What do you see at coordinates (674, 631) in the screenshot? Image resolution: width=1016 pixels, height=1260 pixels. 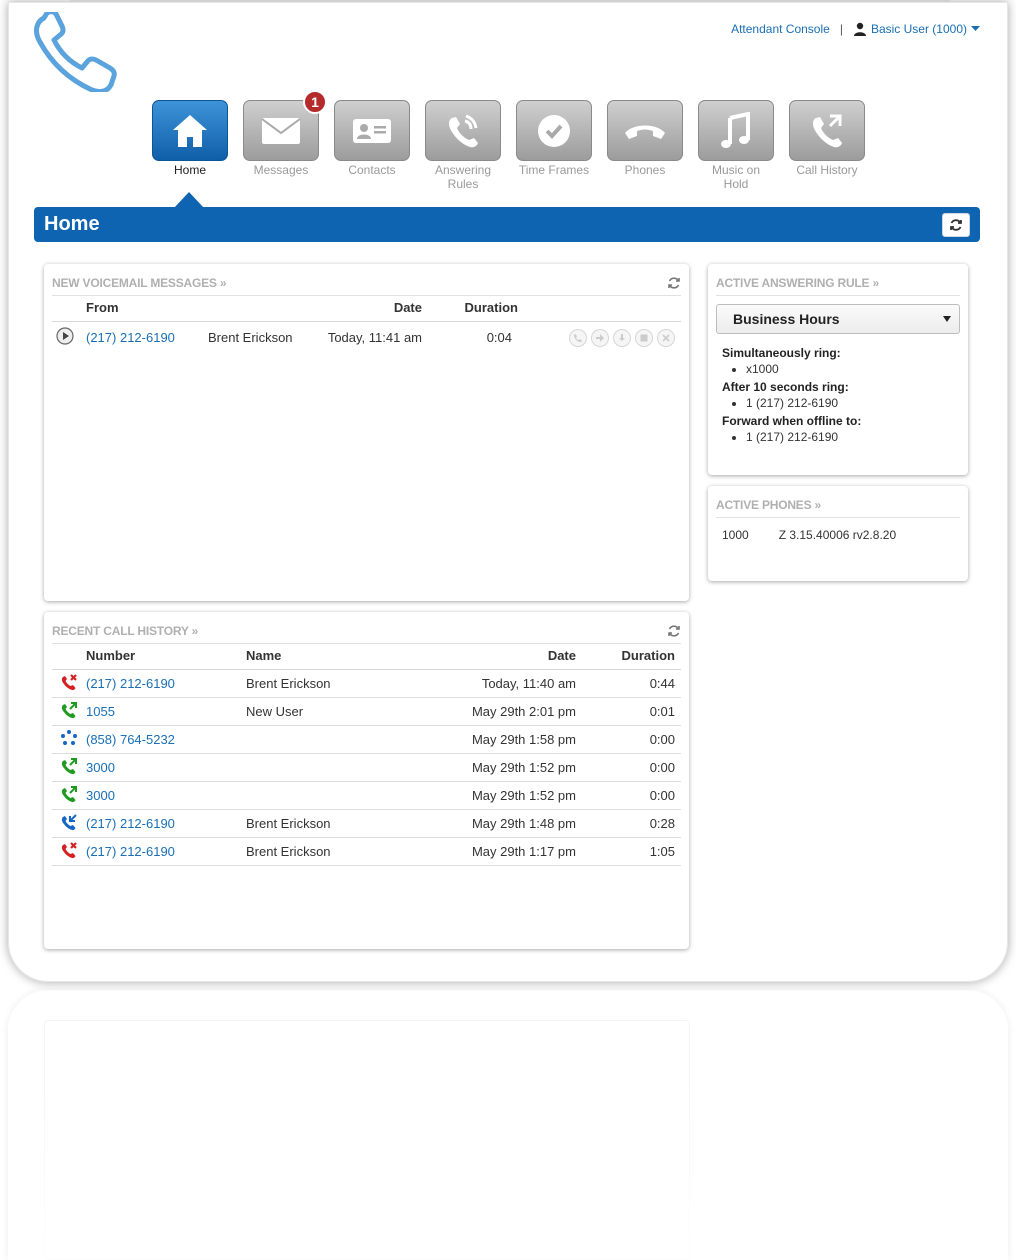 I see `call-history-refresh-icon` at bounding box center [674, 631].